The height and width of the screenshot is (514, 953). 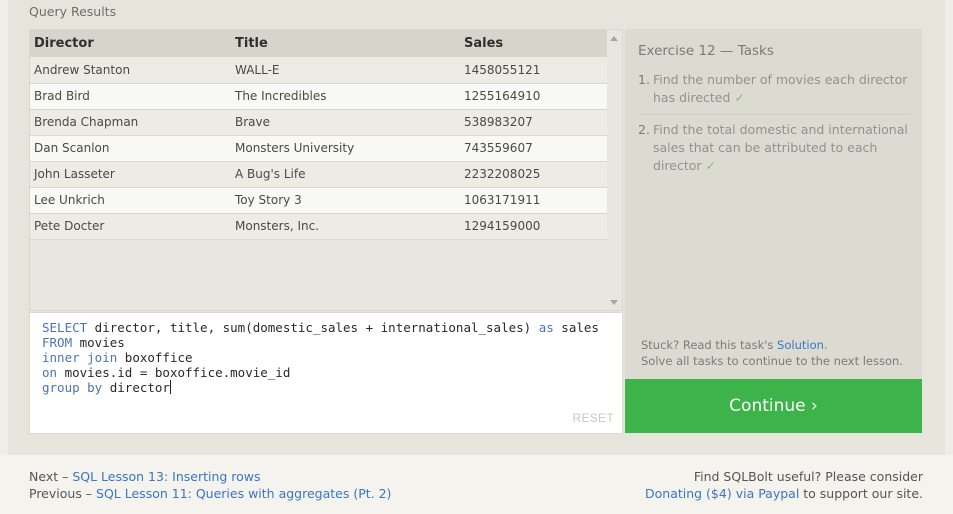 I want to click on cell-director: Pete Docter, so click(x=130, y=226).